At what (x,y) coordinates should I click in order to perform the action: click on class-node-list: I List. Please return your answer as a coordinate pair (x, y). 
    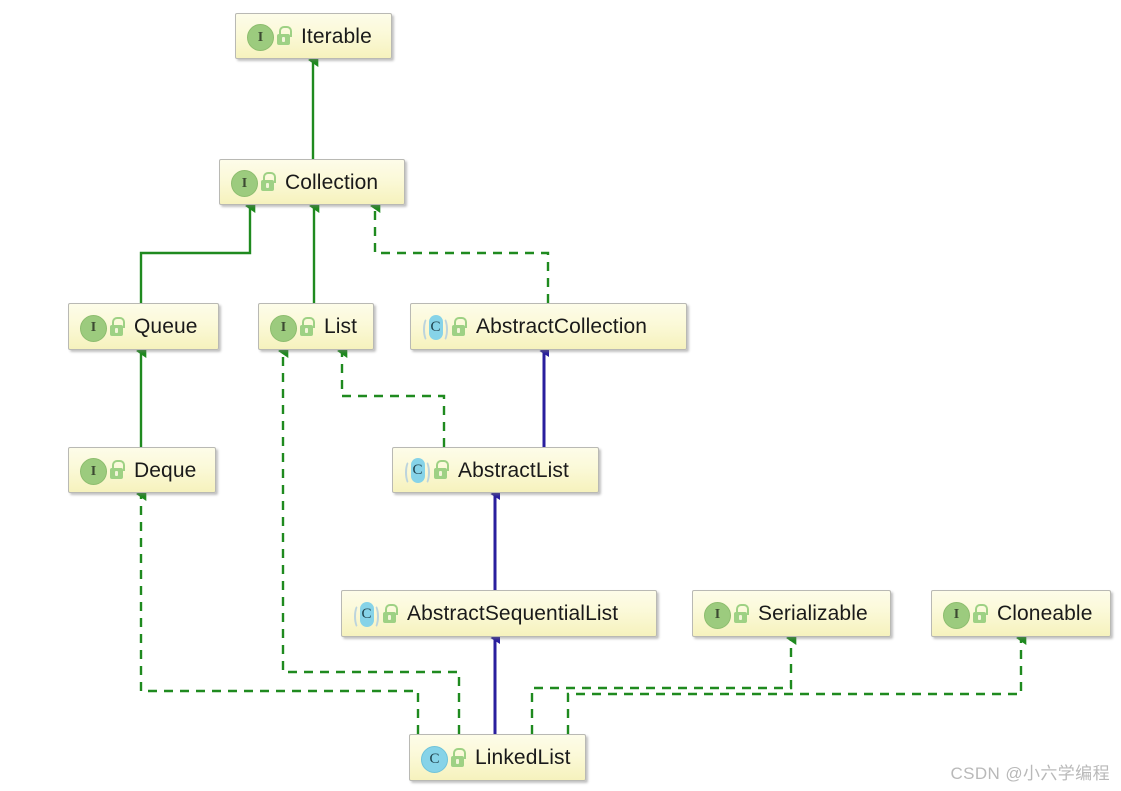
    Looking at the image, I should click on (316, 326).